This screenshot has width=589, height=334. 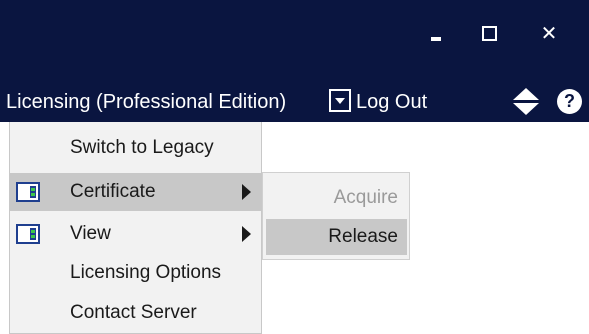 What do you see at coordinates (526, 103) in the screenshot?
I see `sort-icon` at bounding box center [526, 103].